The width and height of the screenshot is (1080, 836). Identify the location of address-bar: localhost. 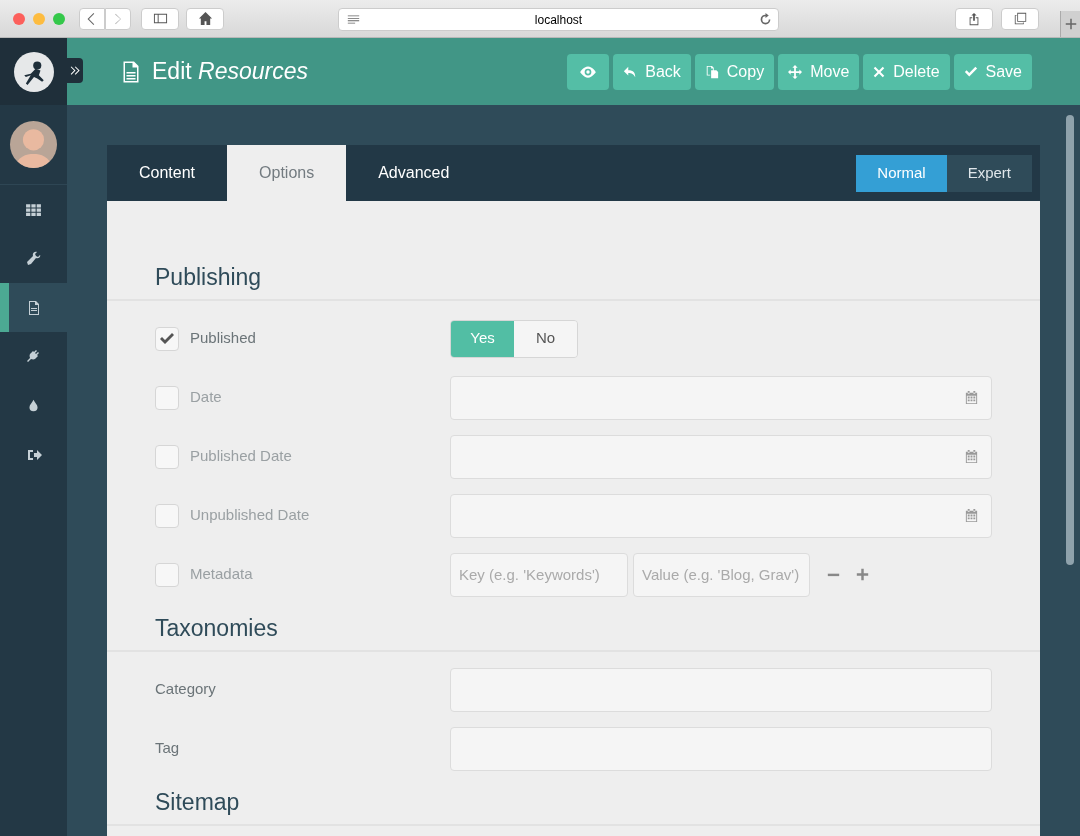
(558, 19).